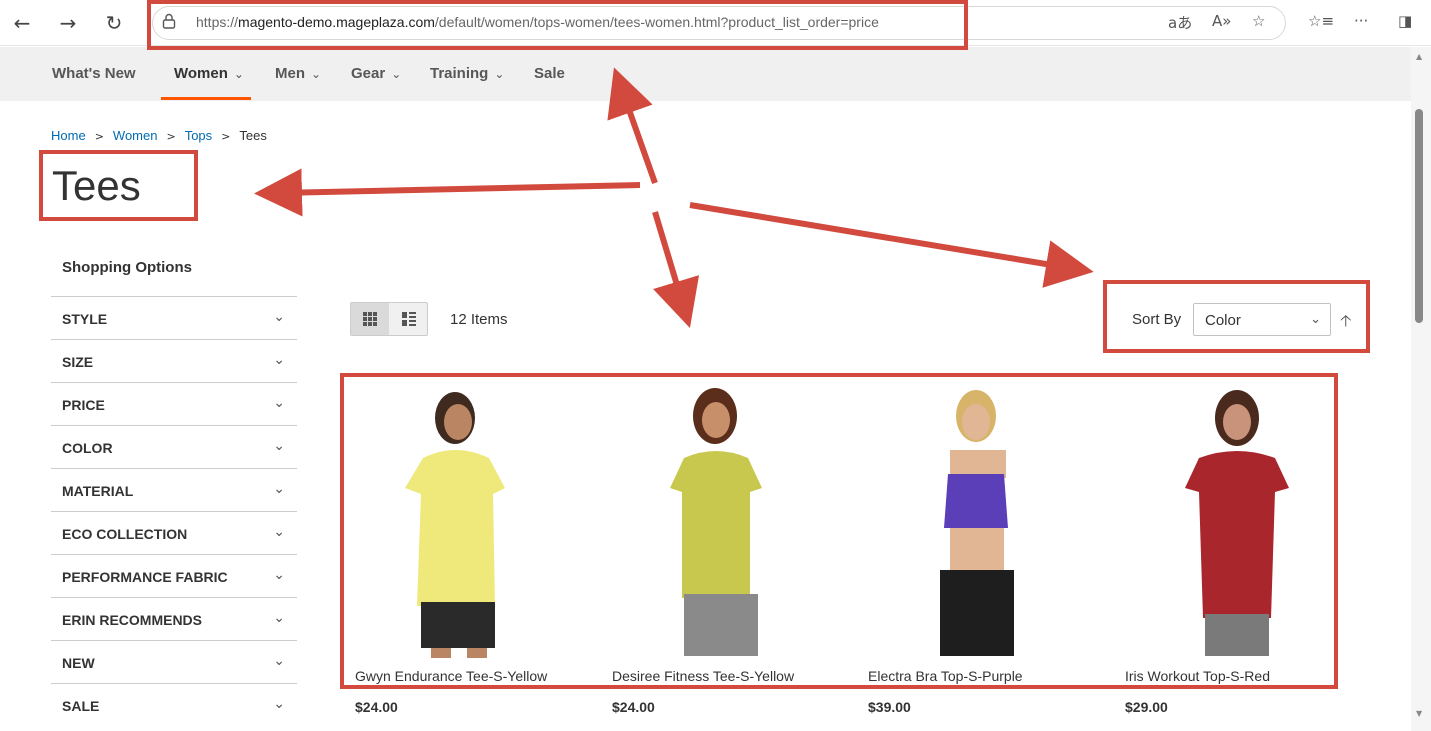 This screenshot has width=1431, height=731. I want to click on annotation-box-title, so click(118, 185).